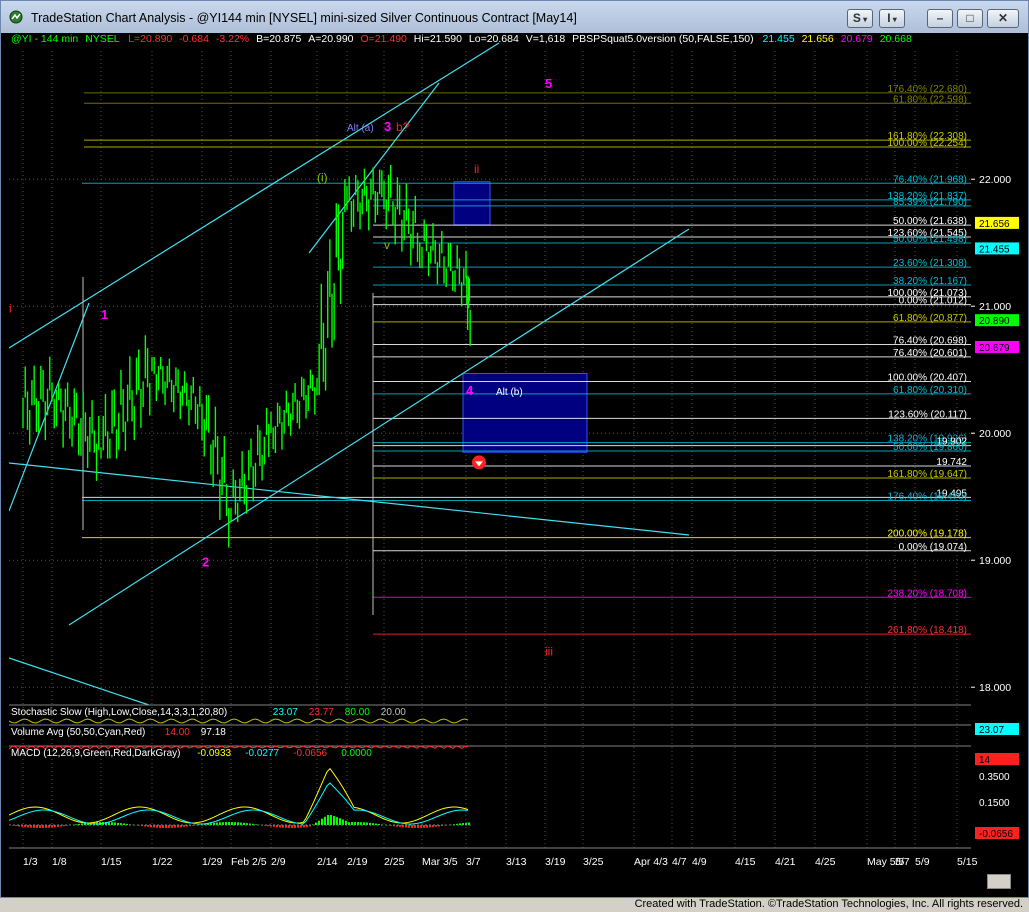 The image size is (1029, 912). What do you see at coordinates (310, 753) in the screenshot?
I see `indicator-value: -0.0656` at bounding box center [310, 753].